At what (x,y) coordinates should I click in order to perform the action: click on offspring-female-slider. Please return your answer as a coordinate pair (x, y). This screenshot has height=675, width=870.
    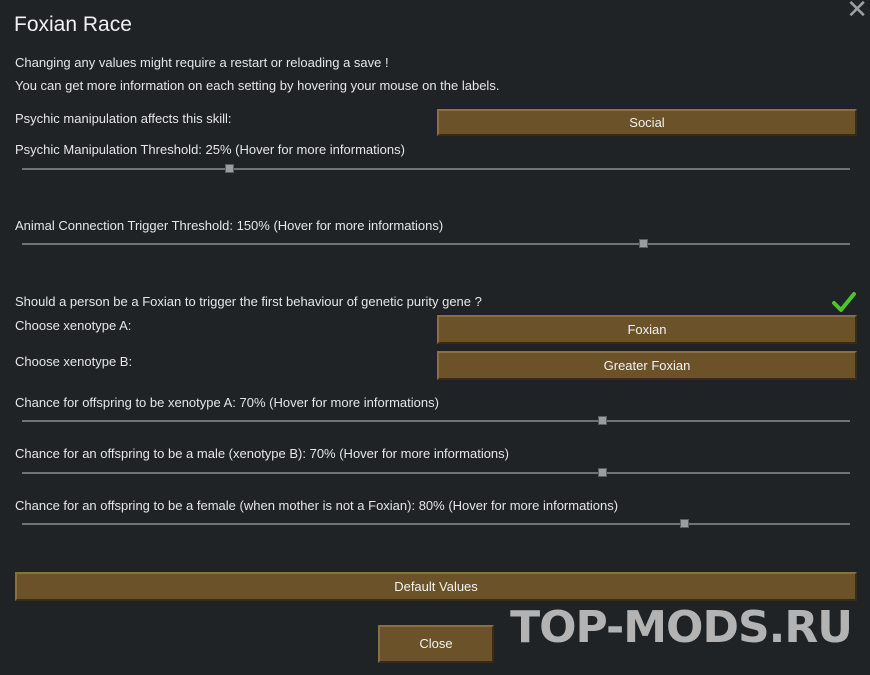
    Looking at the image, I should click on (436, 524).